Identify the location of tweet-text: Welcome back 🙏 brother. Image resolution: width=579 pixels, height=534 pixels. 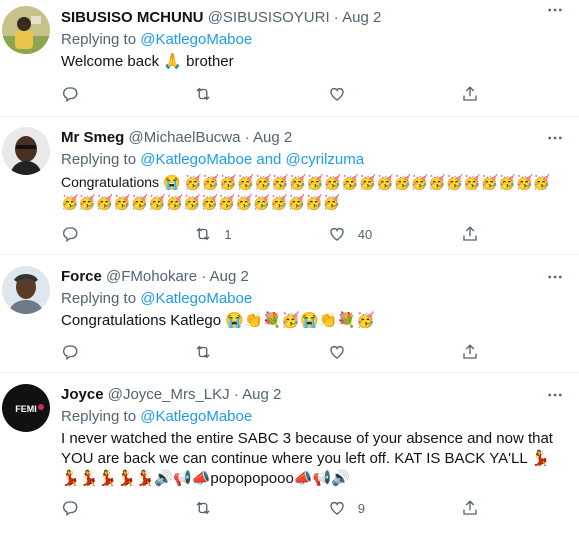
(147, 61).